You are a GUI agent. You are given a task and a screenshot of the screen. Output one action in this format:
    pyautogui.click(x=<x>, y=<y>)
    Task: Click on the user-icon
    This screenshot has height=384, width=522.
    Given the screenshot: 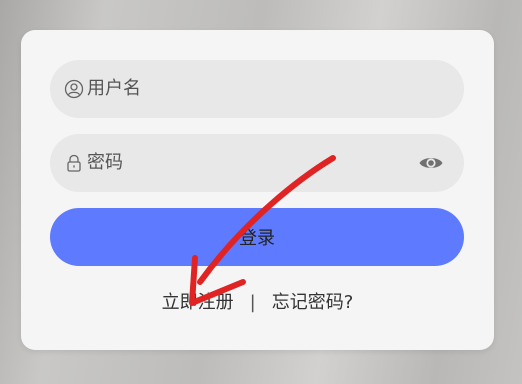 What is the action you would take?
    pyautogui.click(x=74, y=89)
    